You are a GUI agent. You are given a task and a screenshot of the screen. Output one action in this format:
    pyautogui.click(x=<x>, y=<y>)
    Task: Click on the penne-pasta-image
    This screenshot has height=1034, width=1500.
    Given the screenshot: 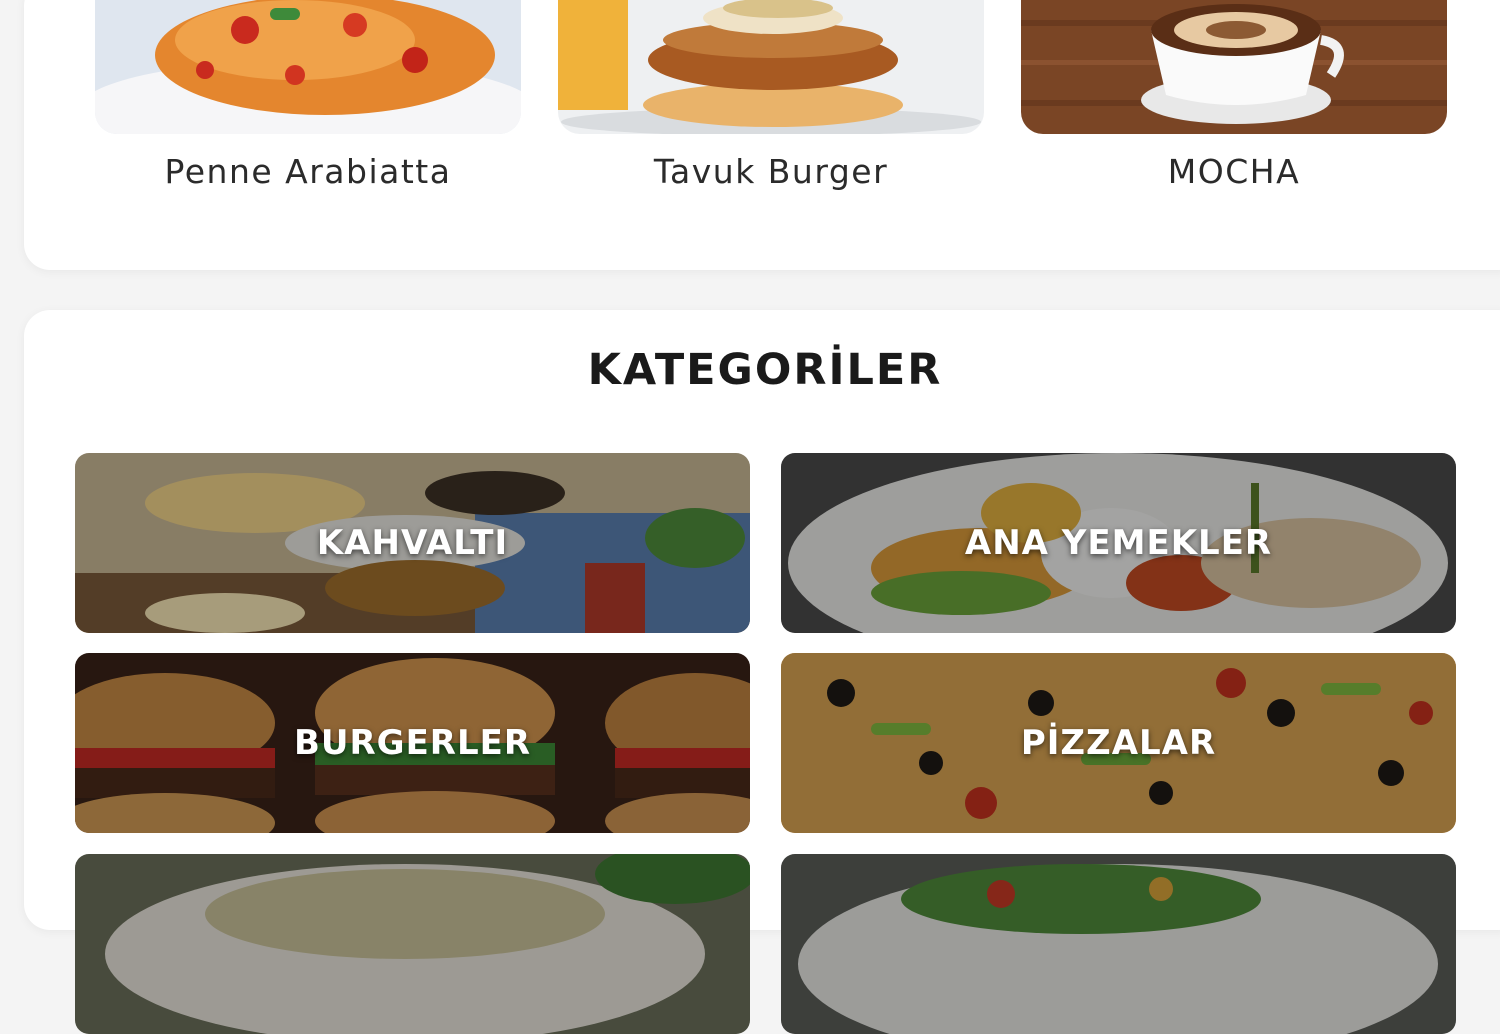 What is the action you would take?
    pyautogui.click(x=308, y=67)
    